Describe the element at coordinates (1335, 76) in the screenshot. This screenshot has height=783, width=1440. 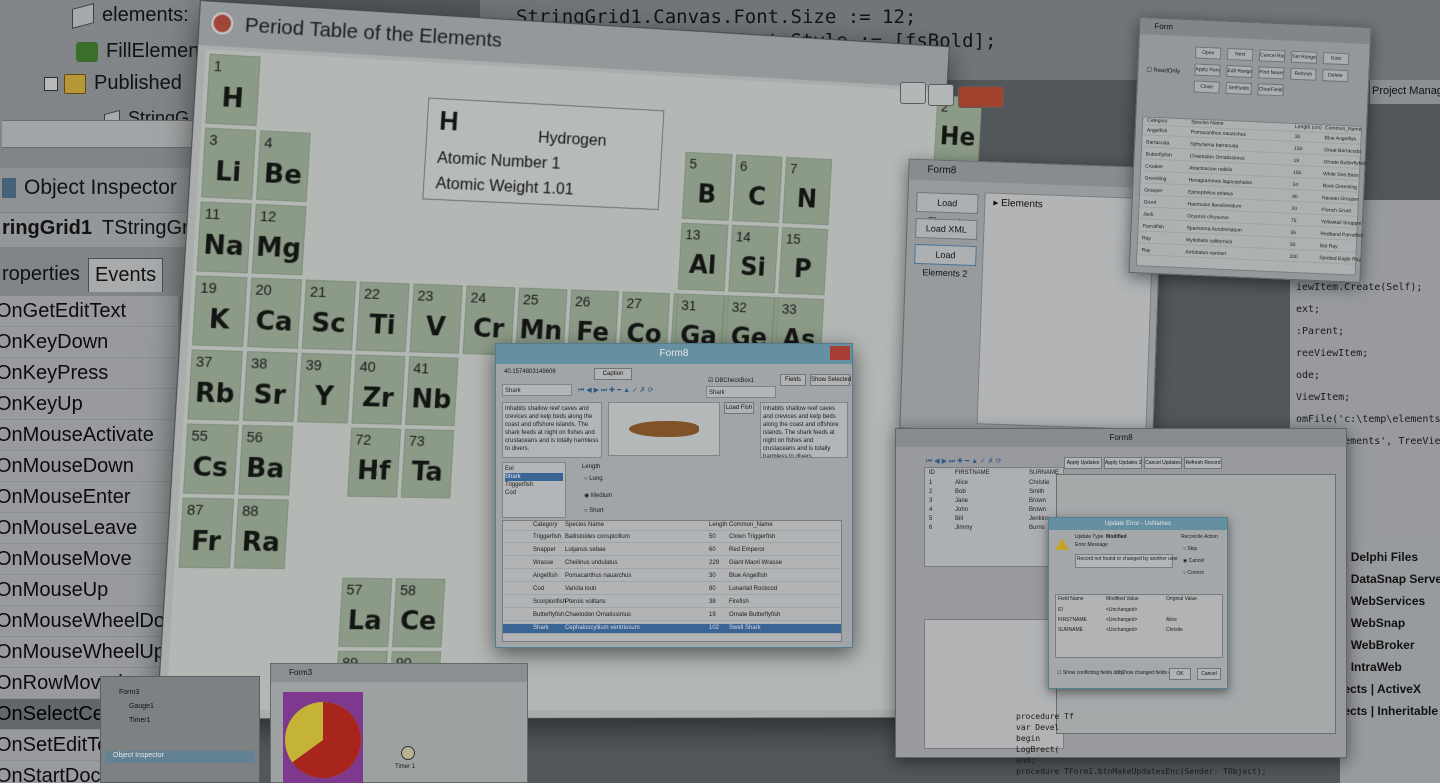
I see `grid-form-button: Delete` at that location.